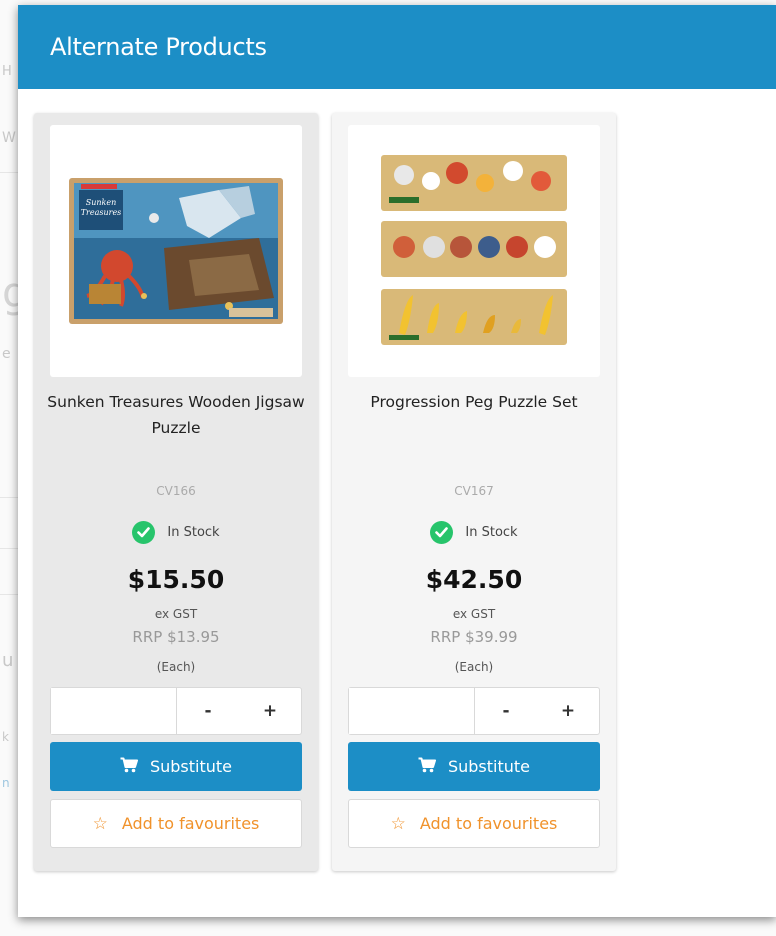 This screenshot has width=776, height=936. I want to click on background-fragment: e, so click(6, 354).